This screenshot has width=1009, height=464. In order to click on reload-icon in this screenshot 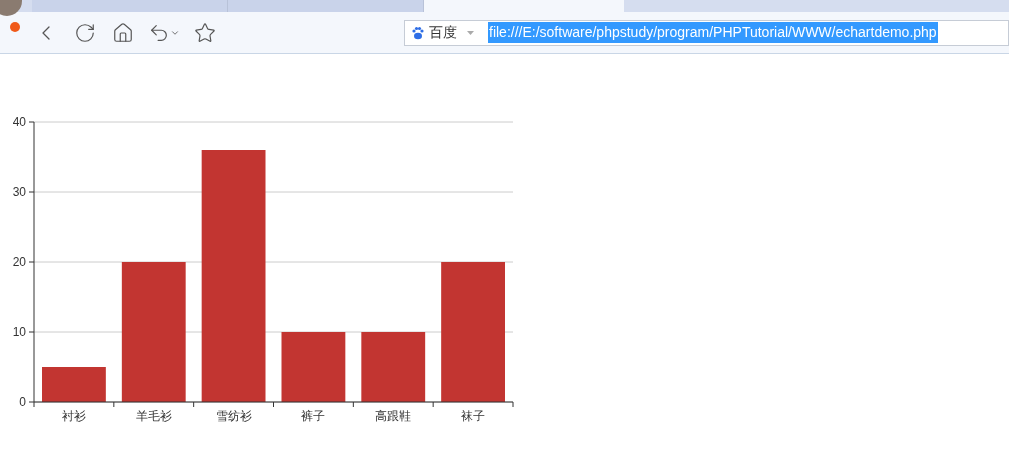, I will do `click(85, 32)`.